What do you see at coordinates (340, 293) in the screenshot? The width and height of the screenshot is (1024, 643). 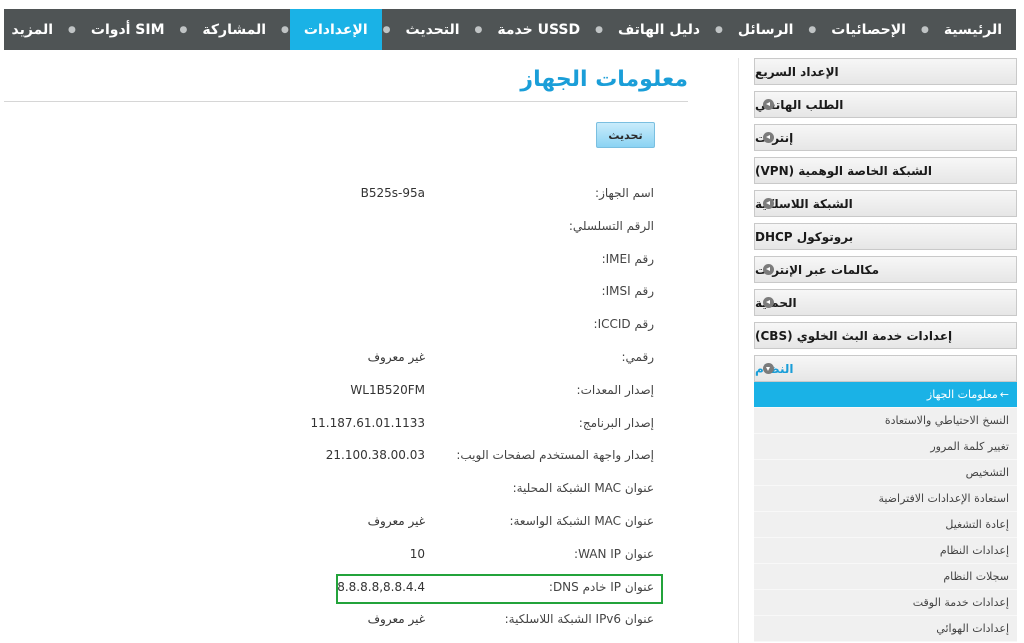 I see `info-row: رقم IMSI:` at bounding box center [340, 293].